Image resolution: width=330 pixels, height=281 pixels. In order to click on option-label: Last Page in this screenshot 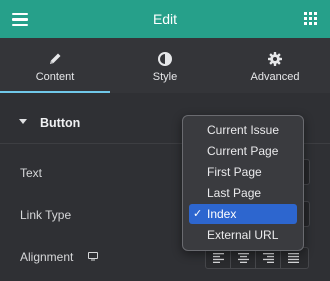, I will do `click(234, 193)`.